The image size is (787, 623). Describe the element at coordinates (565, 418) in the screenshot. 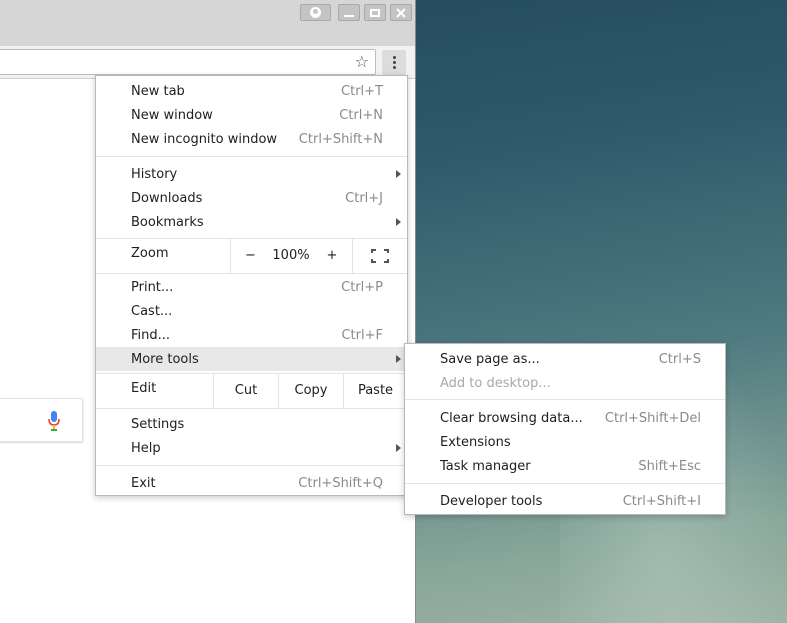

I see `menu-item-clear-browsing-data: Clear browsing data... Ctrl+Shift+Del` at that location.